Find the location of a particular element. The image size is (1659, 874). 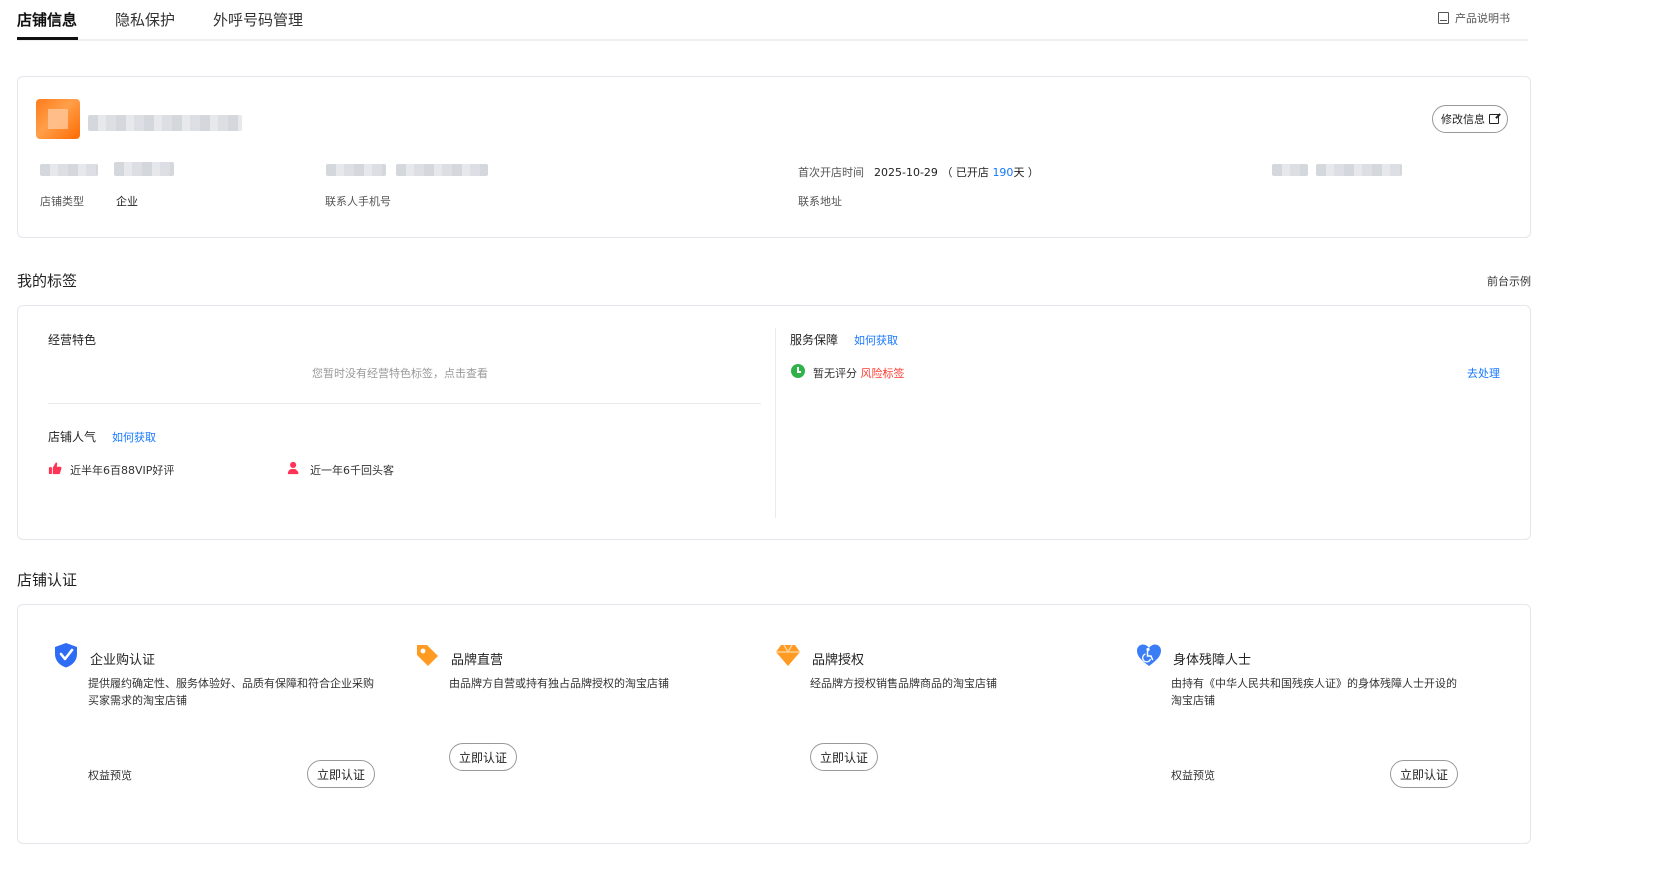

thumbs-up-icon is located at coordinates (55, 468).